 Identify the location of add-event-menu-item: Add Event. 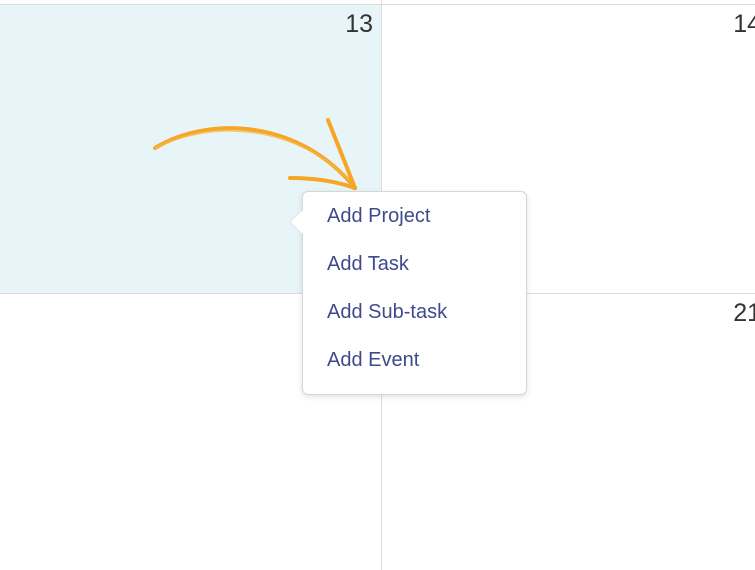
(414, 370).